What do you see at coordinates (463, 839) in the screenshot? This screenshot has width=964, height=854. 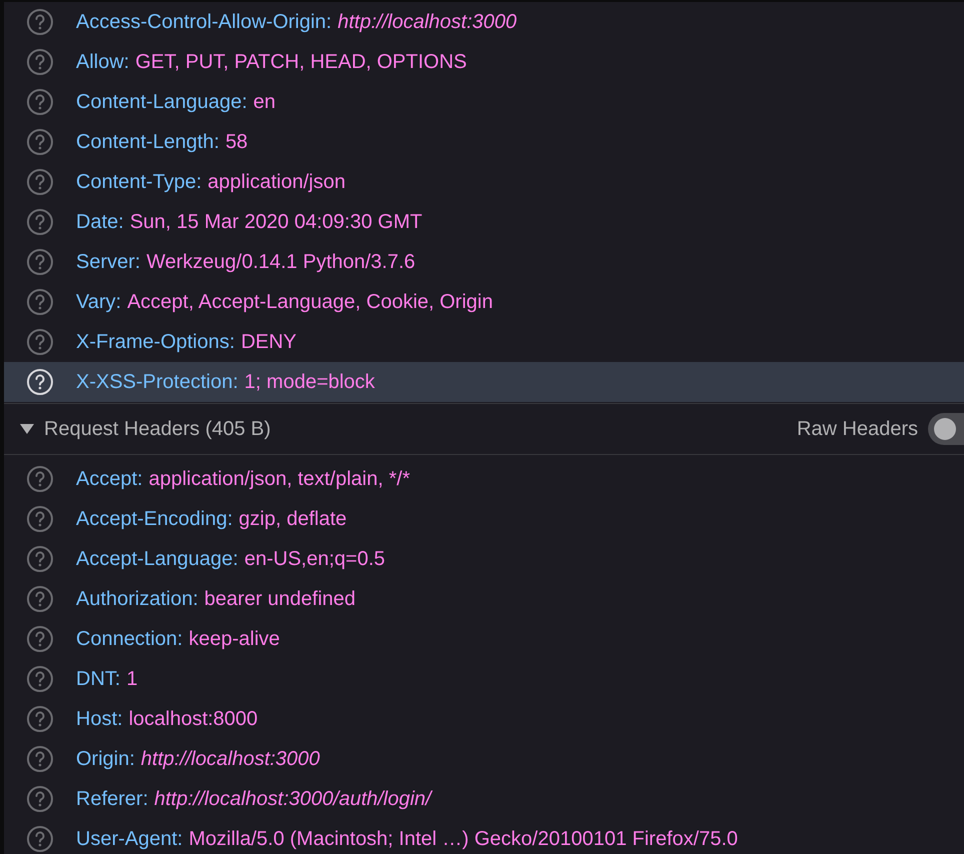 I see `header-value: Mozilla/5.0 (Macintosh; Intel …) Gecko/20100101 Firefox/75.0` at bounding box center [463, 839].